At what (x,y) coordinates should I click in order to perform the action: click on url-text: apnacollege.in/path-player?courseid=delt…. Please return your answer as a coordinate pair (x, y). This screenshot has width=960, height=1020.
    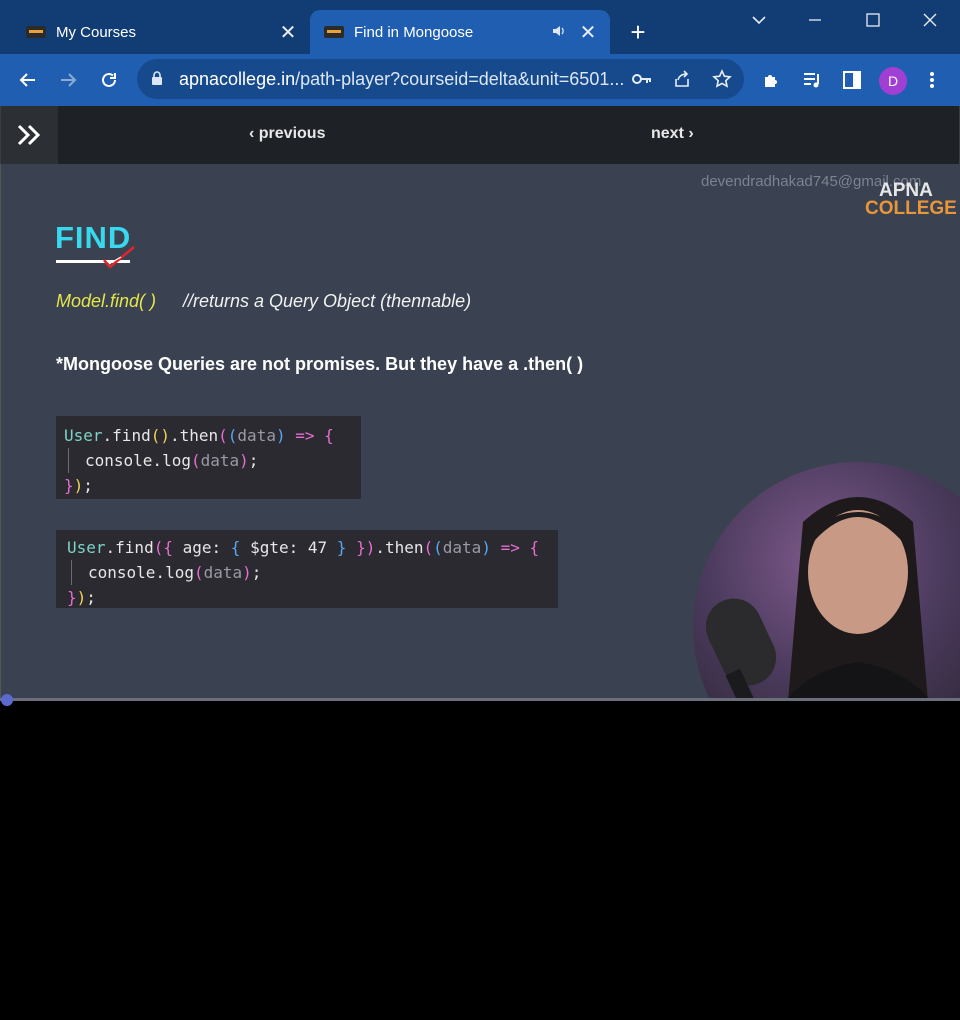
    Looking at the image, I should click on (404, 79).